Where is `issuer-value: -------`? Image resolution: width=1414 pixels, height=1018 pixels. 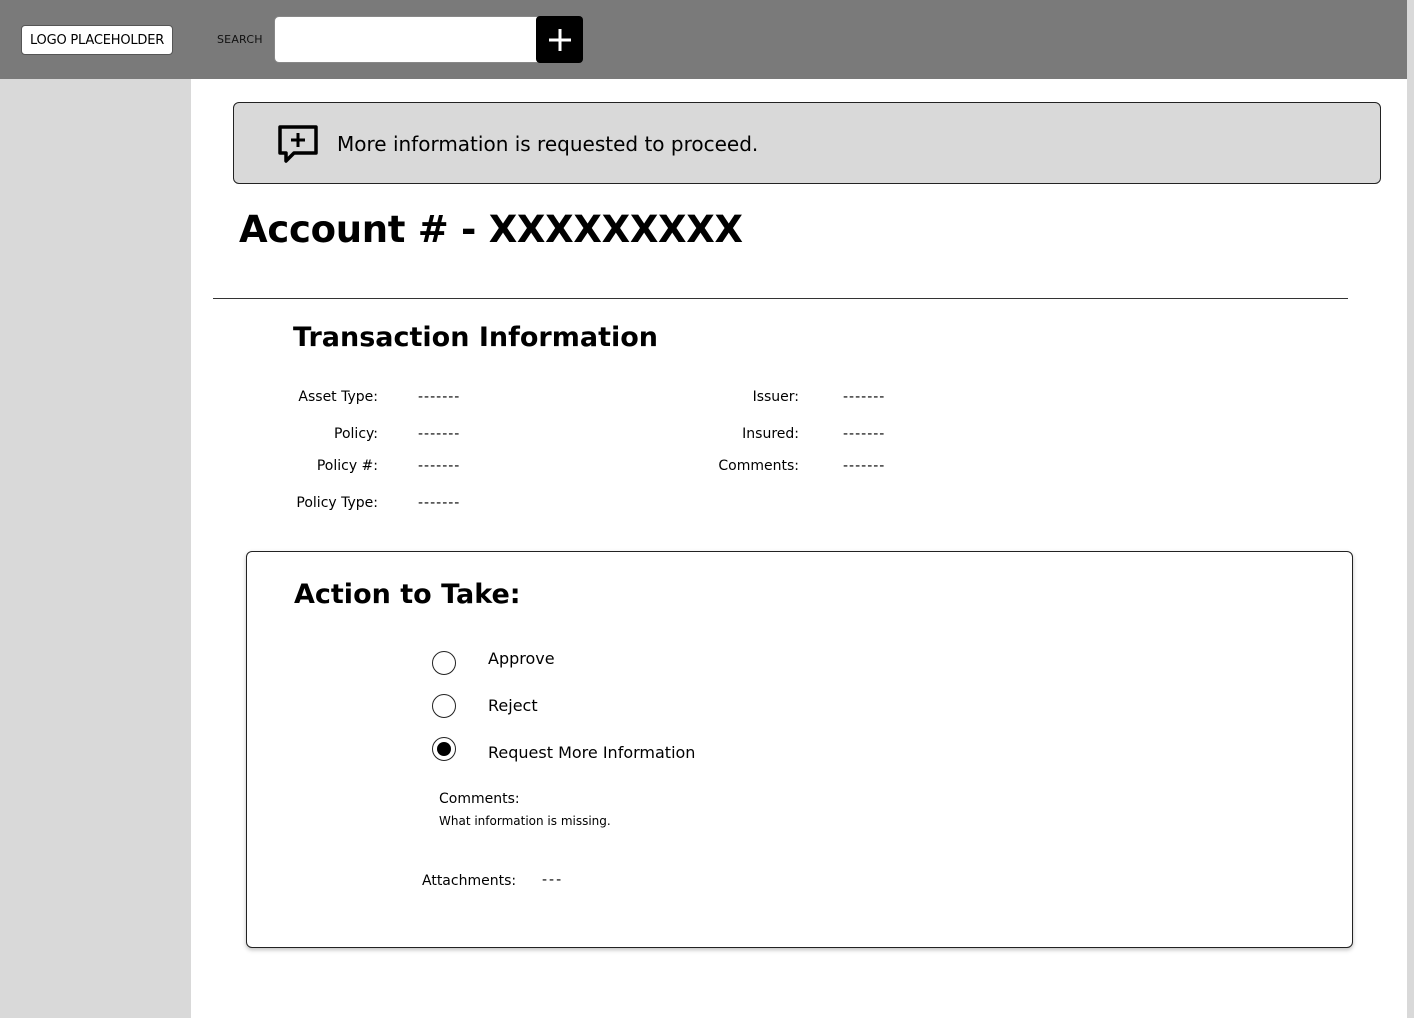
issuer-value: ------- is located at coordinates (864, 397).